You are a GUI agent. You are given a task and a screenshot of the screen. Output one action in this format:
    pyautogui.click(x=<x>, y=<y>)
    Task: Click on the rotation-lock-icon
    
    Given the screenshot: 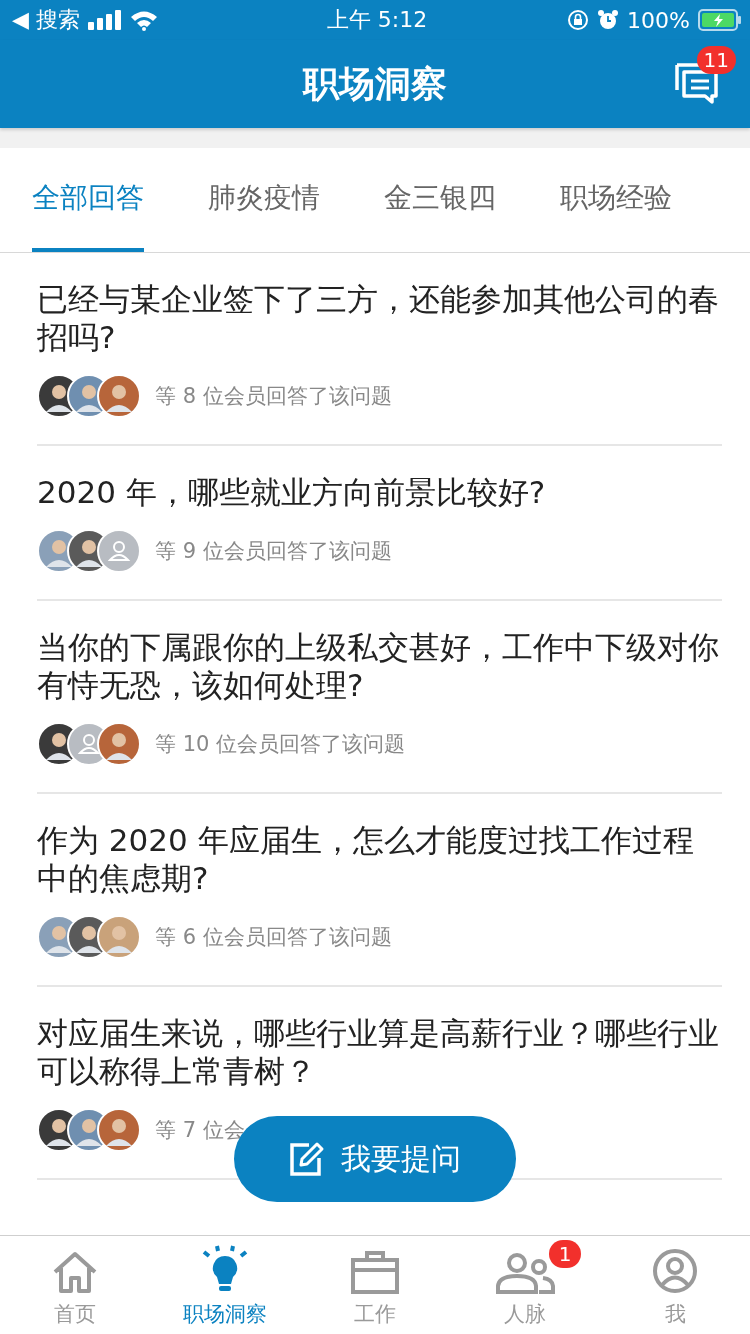 What is the action you would take?
    pyautogui.click(x=578, y=20)
    